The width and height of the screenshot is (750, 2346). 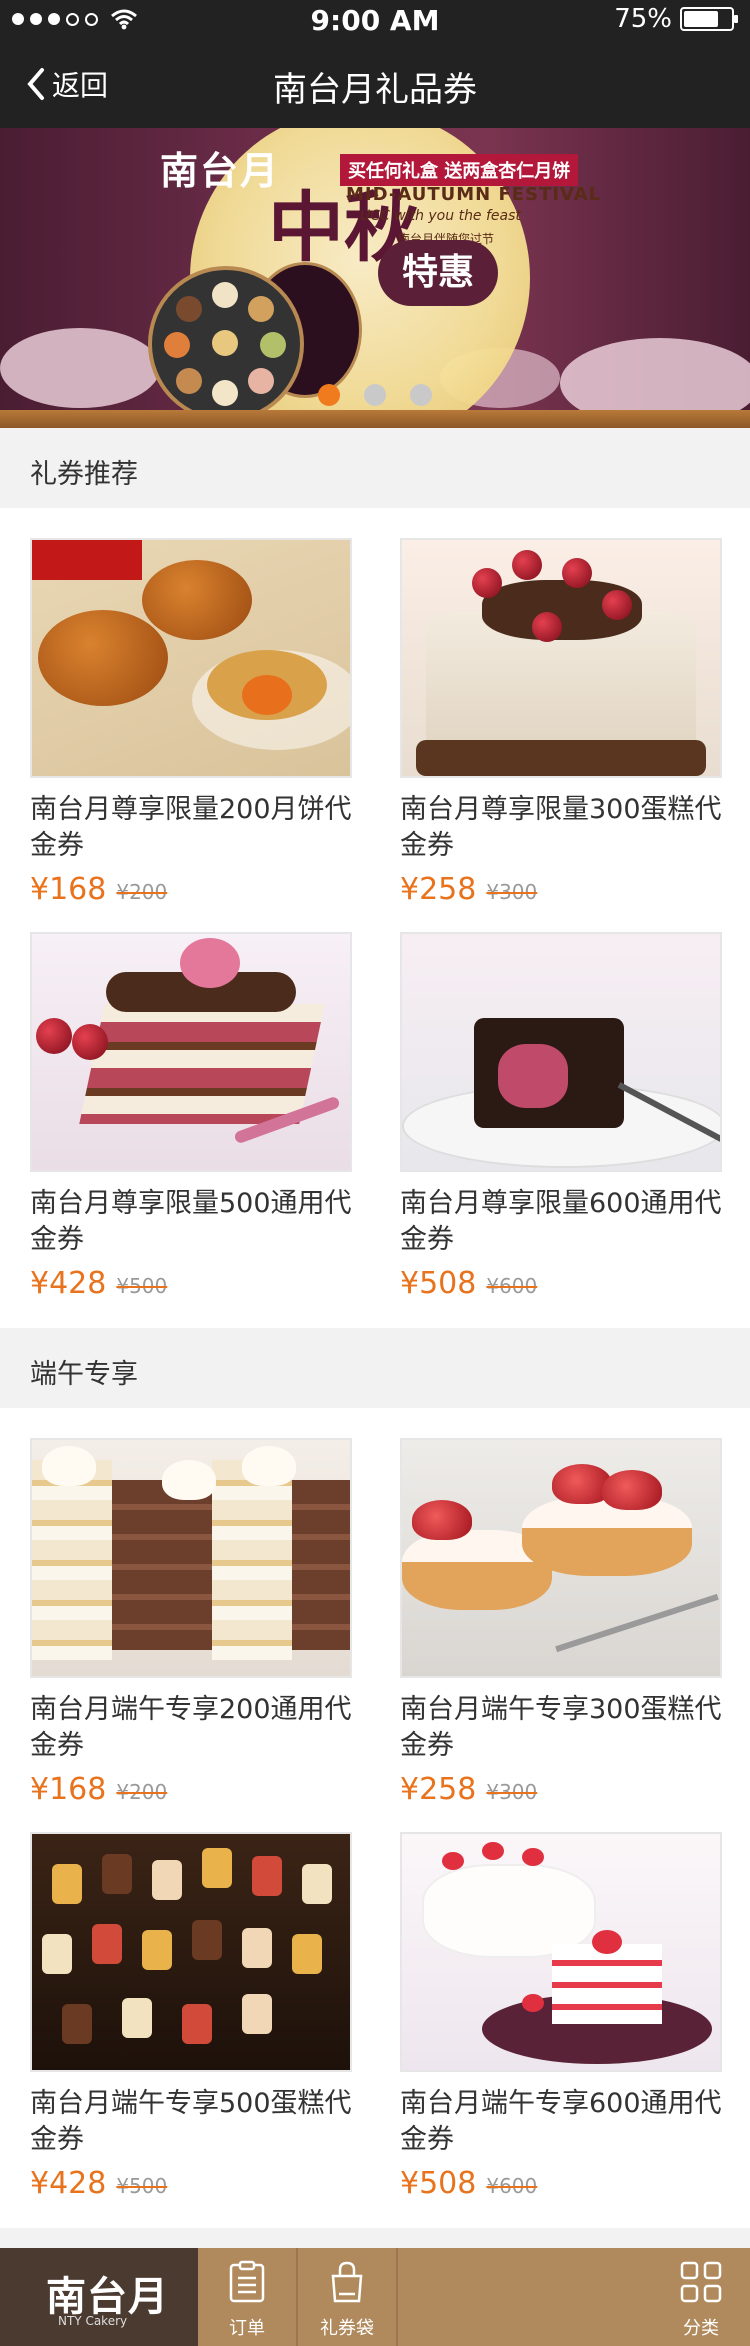 I want to click on battery-icon, so click(x=709, y=19).